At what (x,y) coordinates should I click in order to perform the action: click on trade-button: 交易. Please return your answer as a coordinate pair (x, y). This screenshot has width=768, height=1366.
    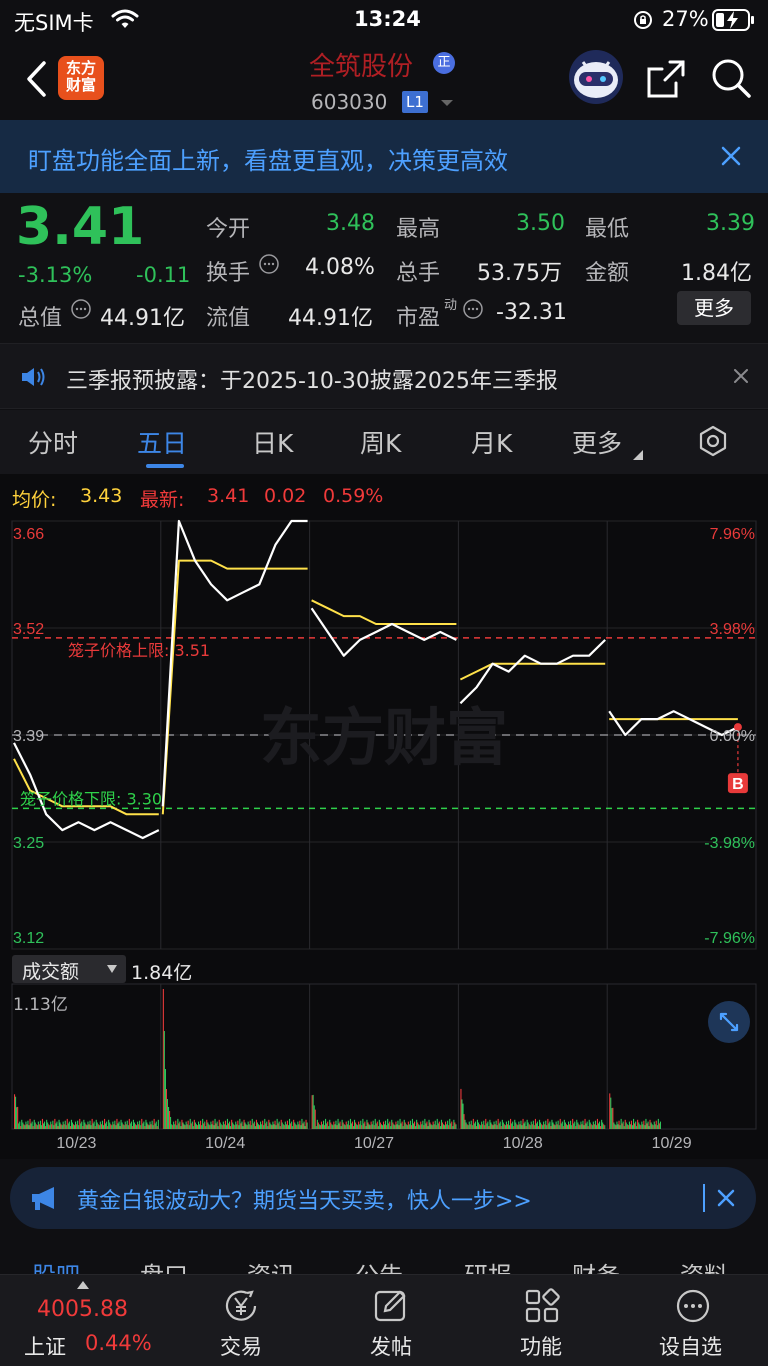
    Looking at the image, I should click on (242, 1323).